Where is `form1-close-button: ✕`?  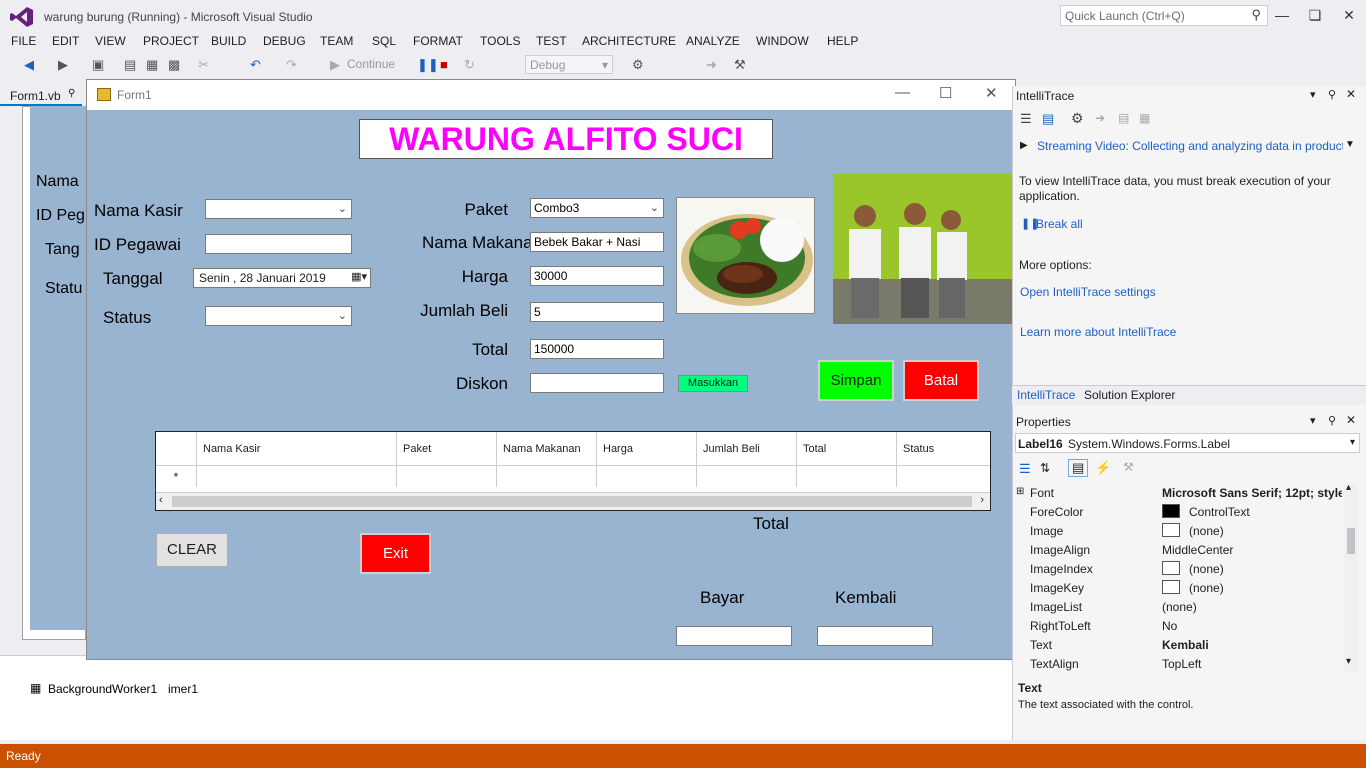 form1-close-button: ✕ is located at coordinates (991, 93).